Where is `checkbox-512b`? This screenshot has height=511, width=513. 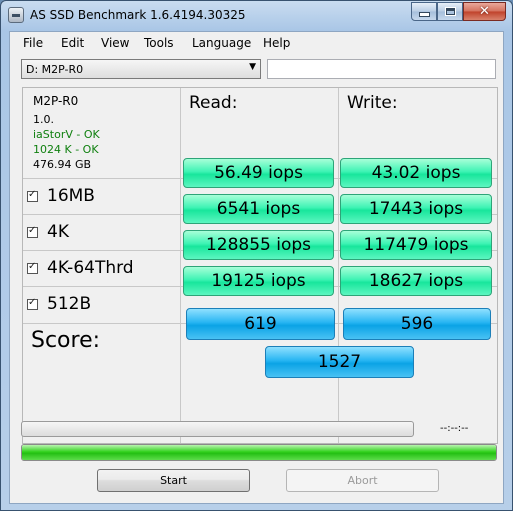
checkbox-512b is located at coordinates (32, 303).